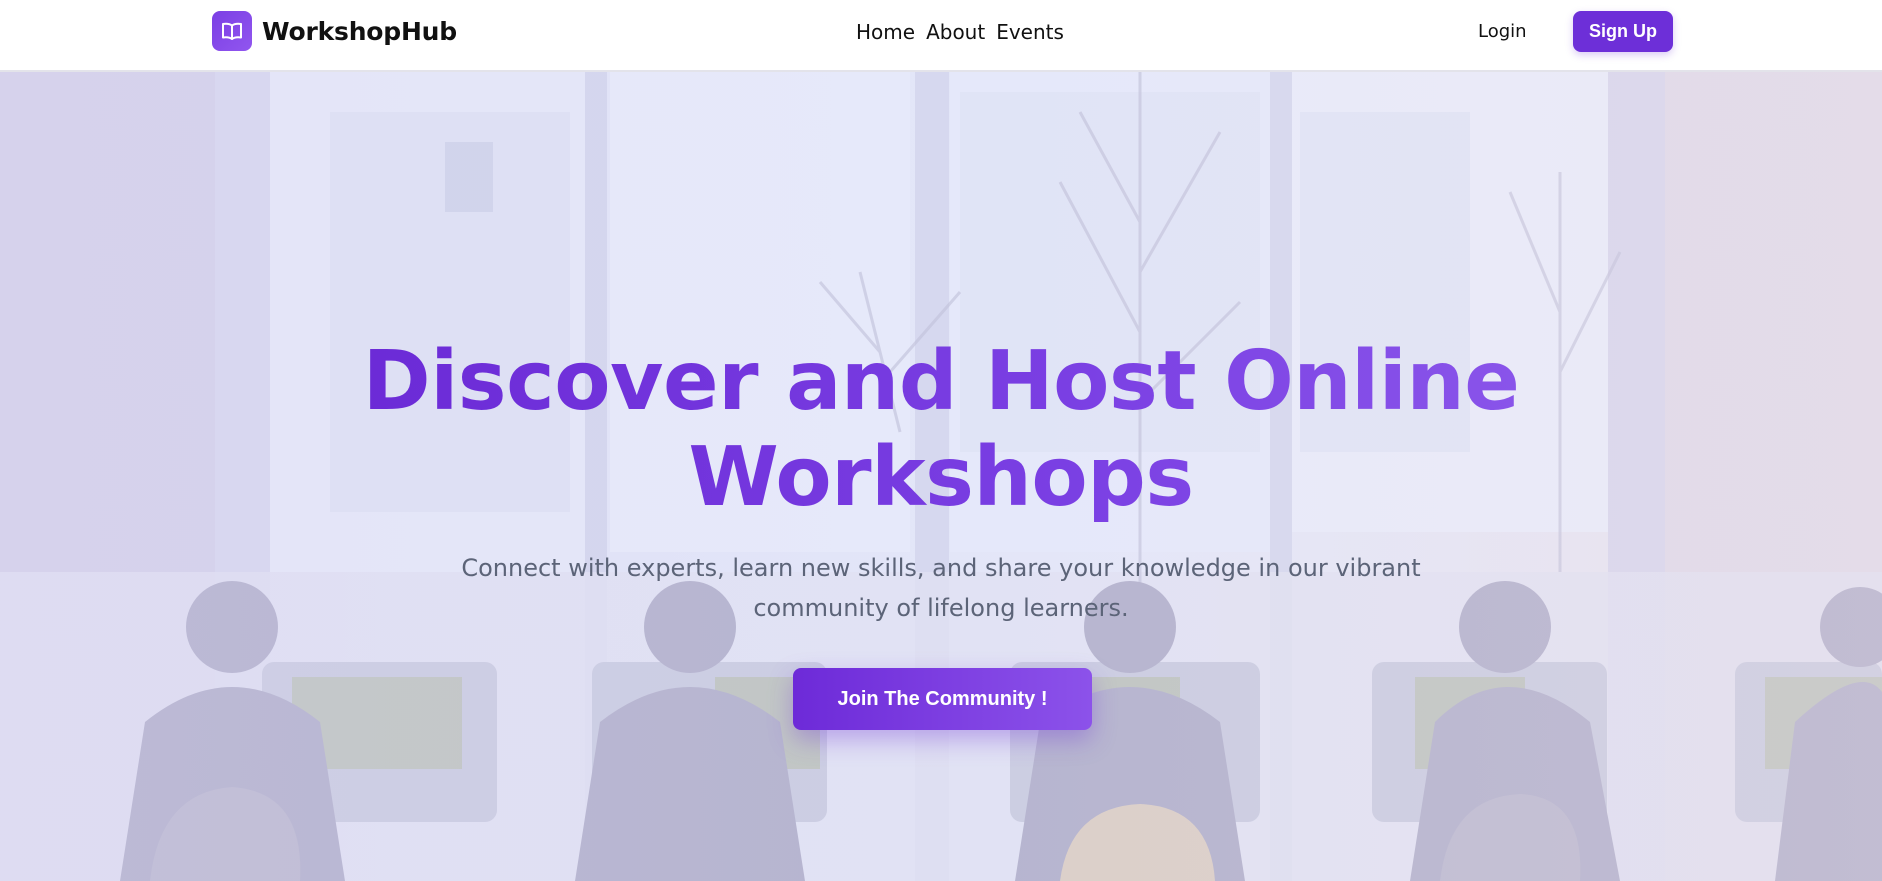 This screenshot has width=1882, height=881. I want to click on hero-title: Discover and Host Online Workshops, so click(941, 430).